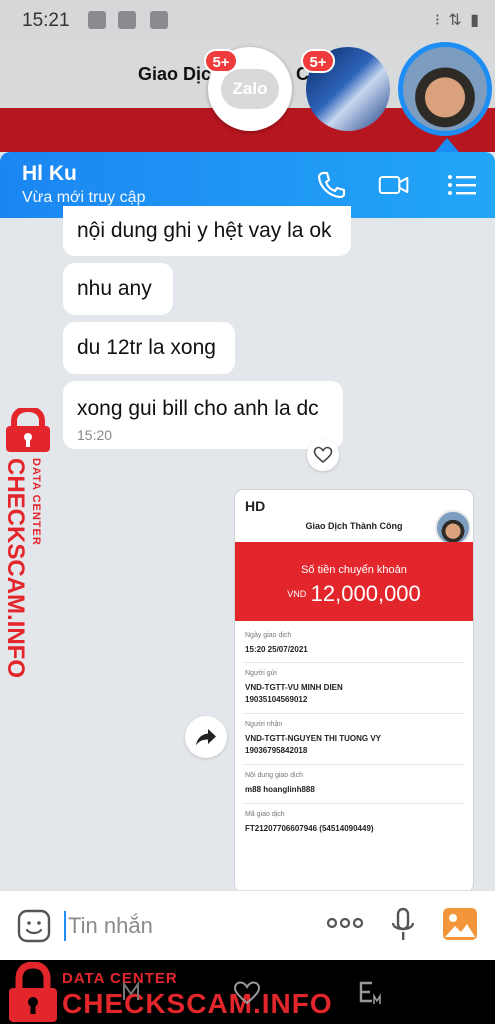 This screenshot has height=1024, width=495. I want to click on message-bubble: nhu any, so click(118, 289).